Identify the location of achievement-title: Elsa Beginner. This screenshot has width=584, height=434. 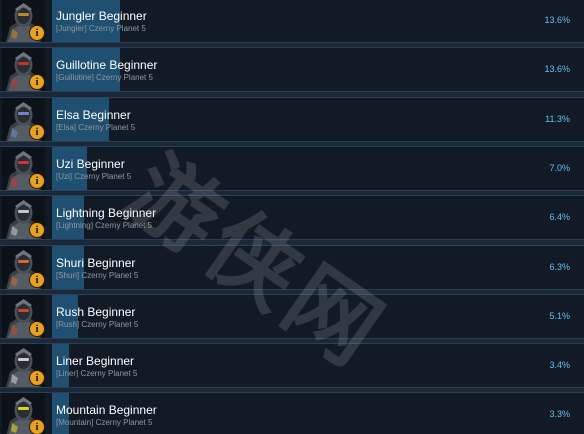
(93, 115).